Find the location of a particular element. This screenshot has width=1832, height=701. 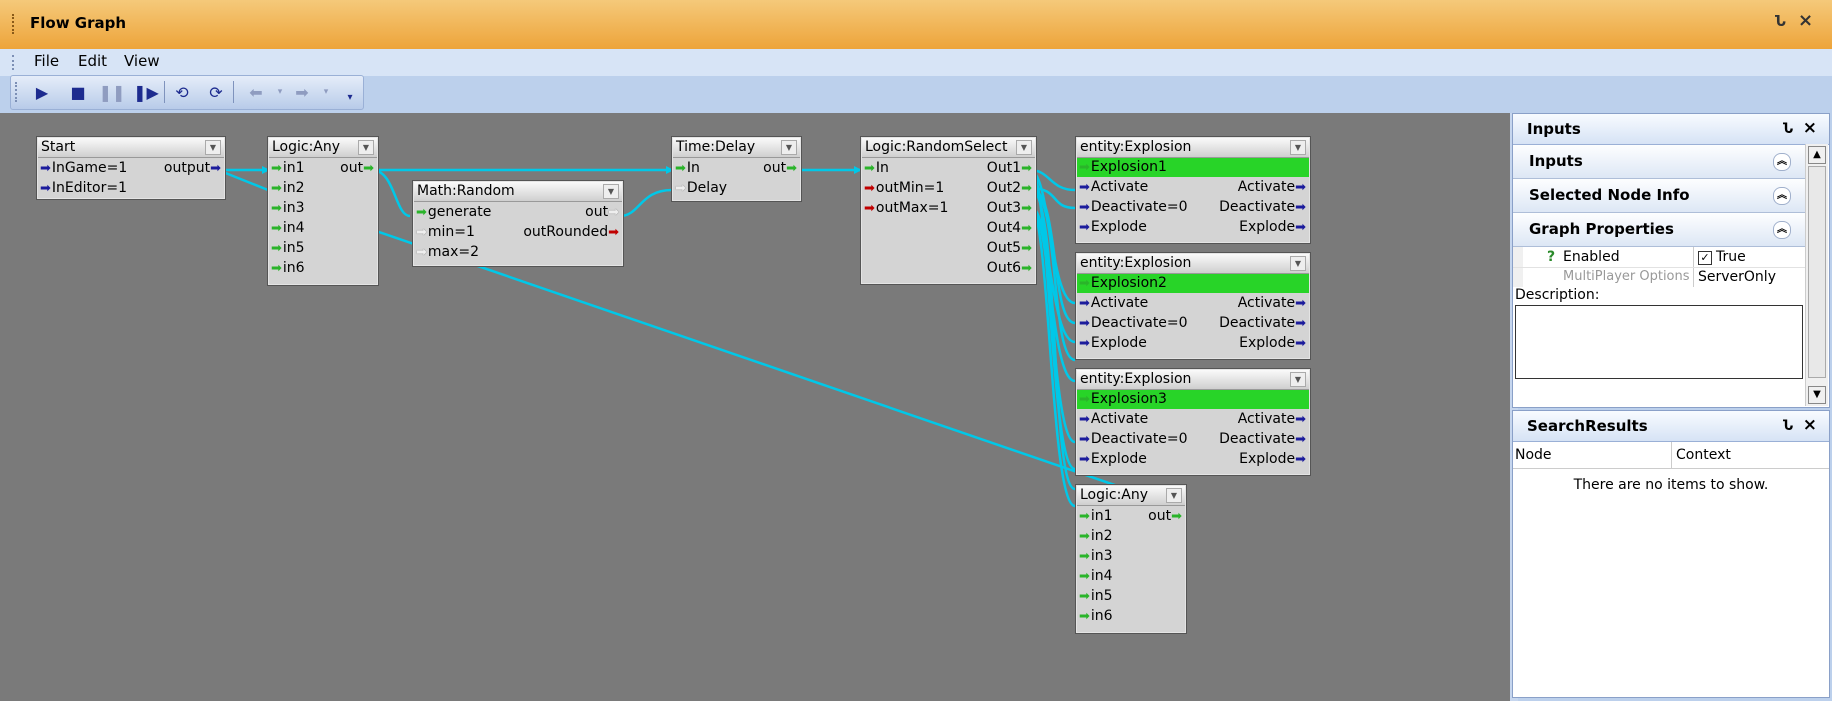

menu-view: View is located at coordinates (142, 61).